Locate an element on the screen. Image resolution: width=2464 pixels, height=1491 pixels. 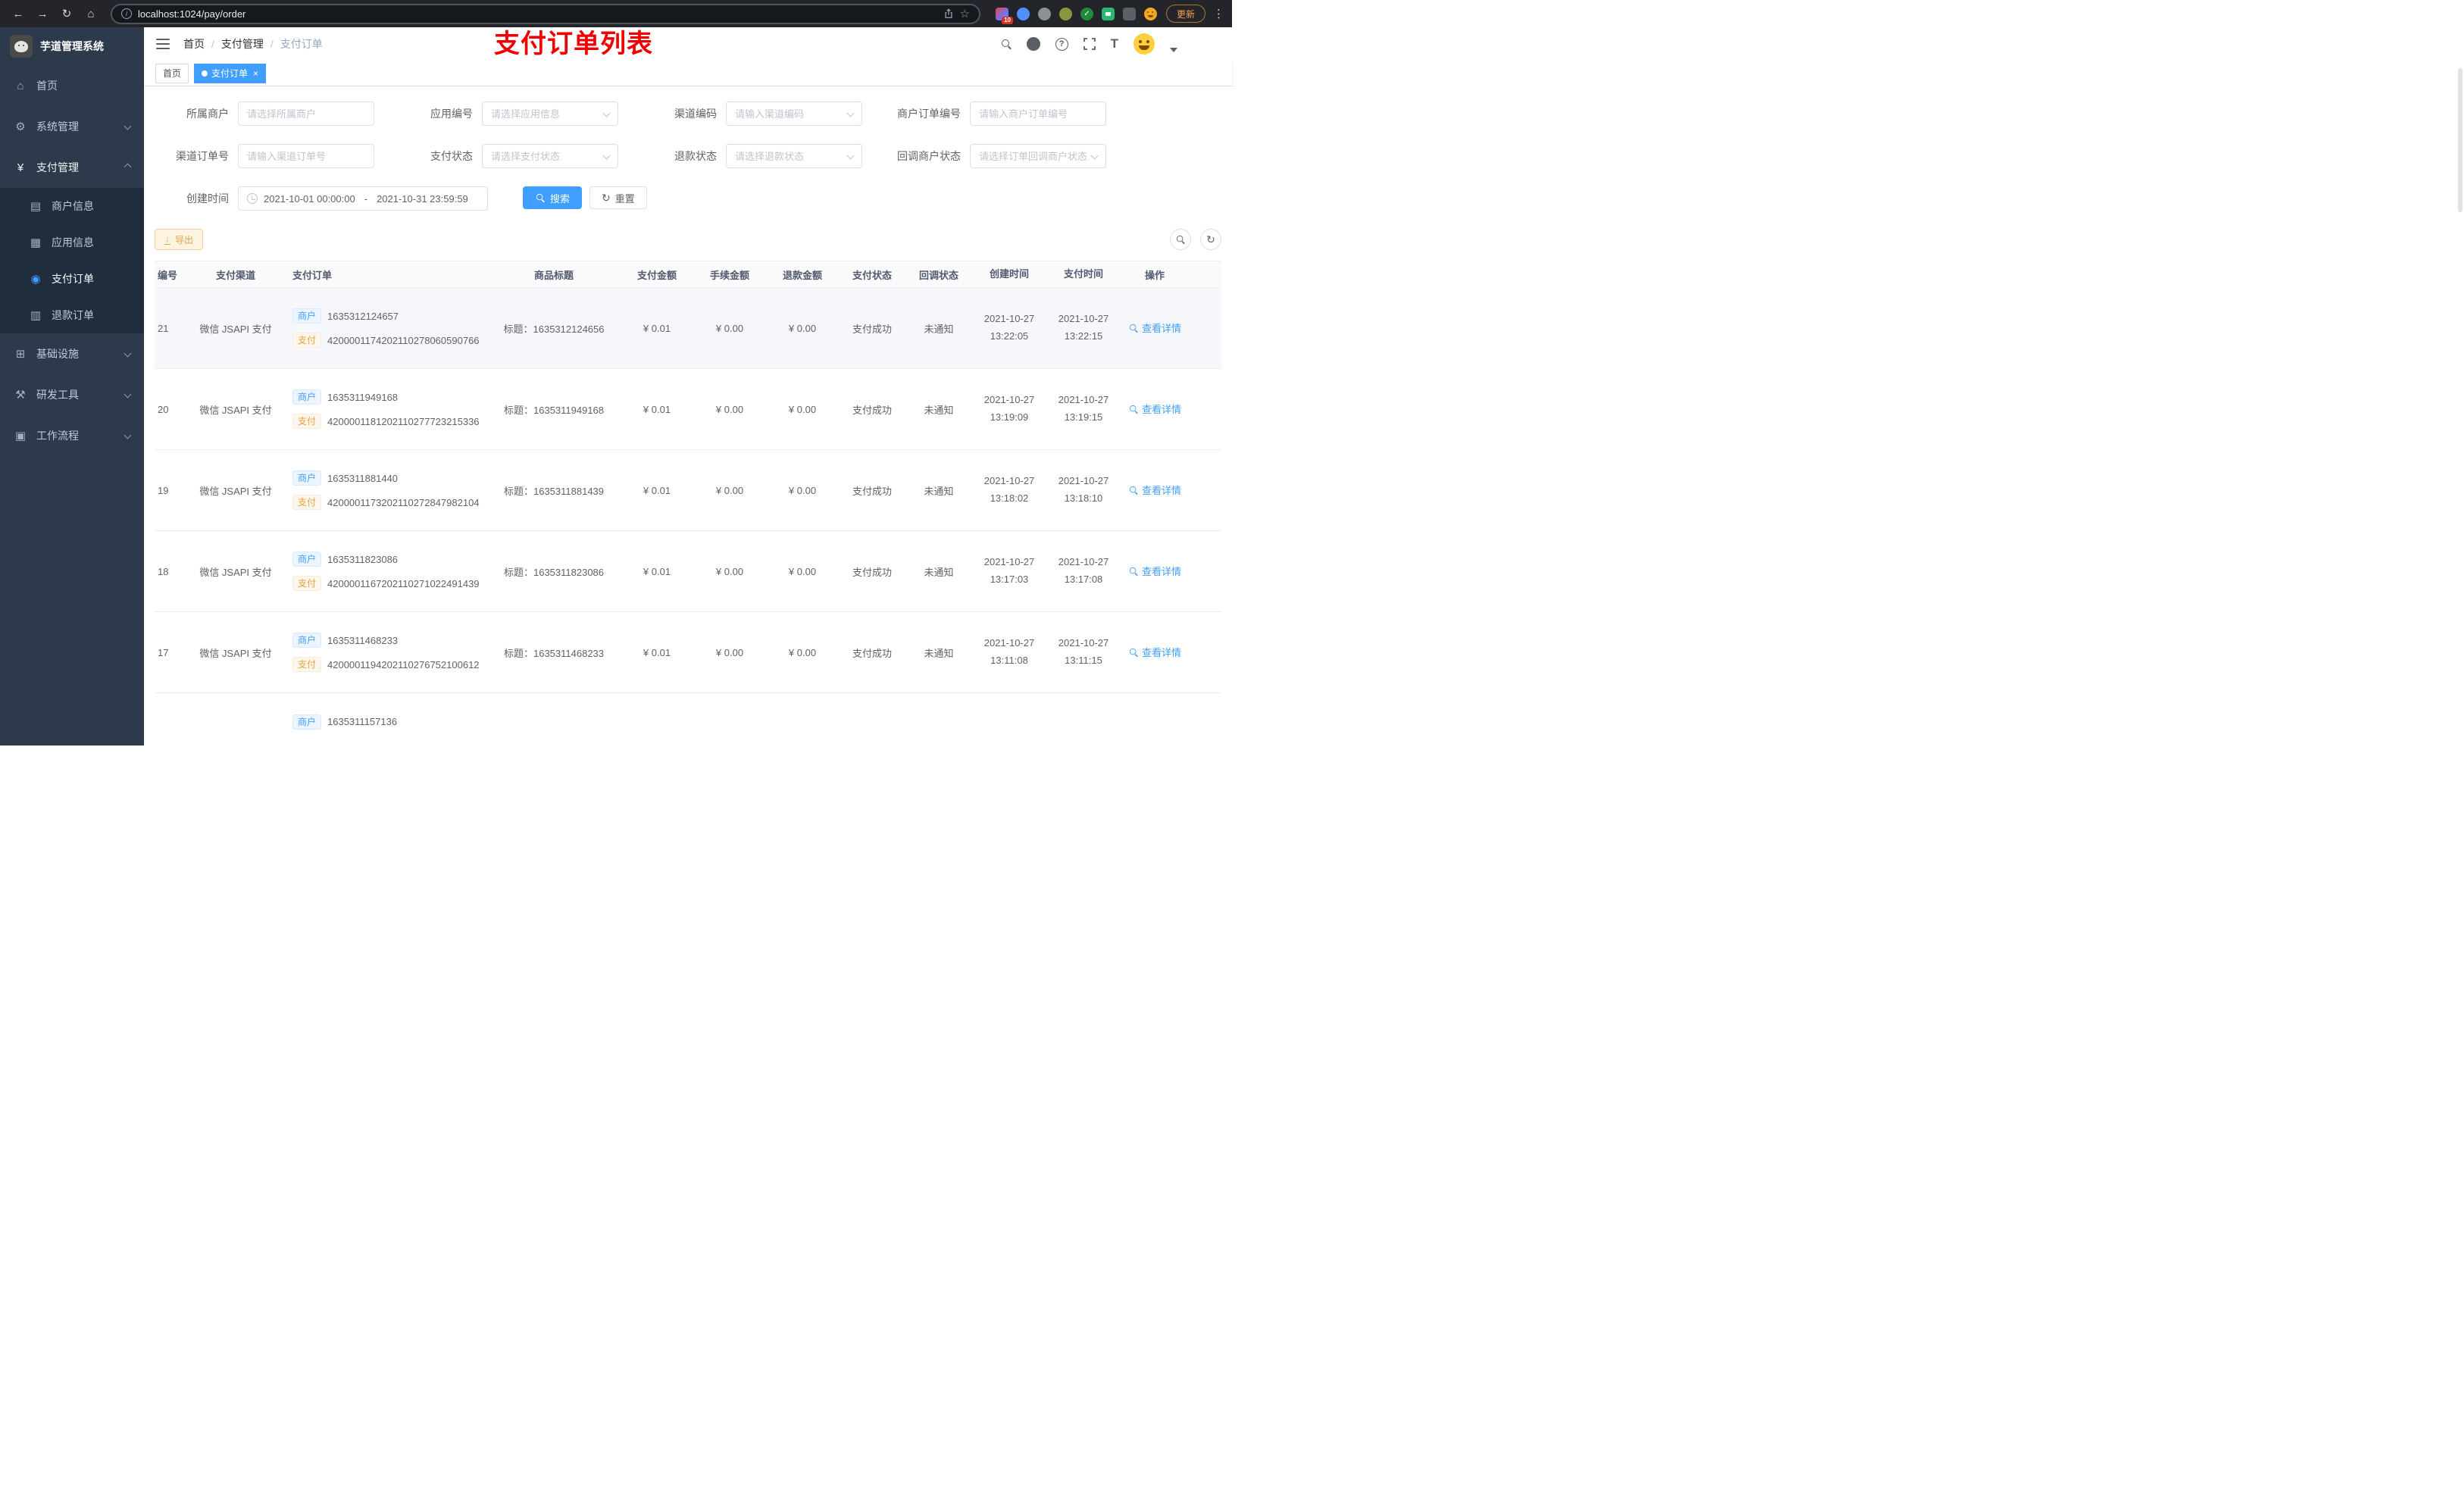
merchant-input is located at coordinates (306, 114).